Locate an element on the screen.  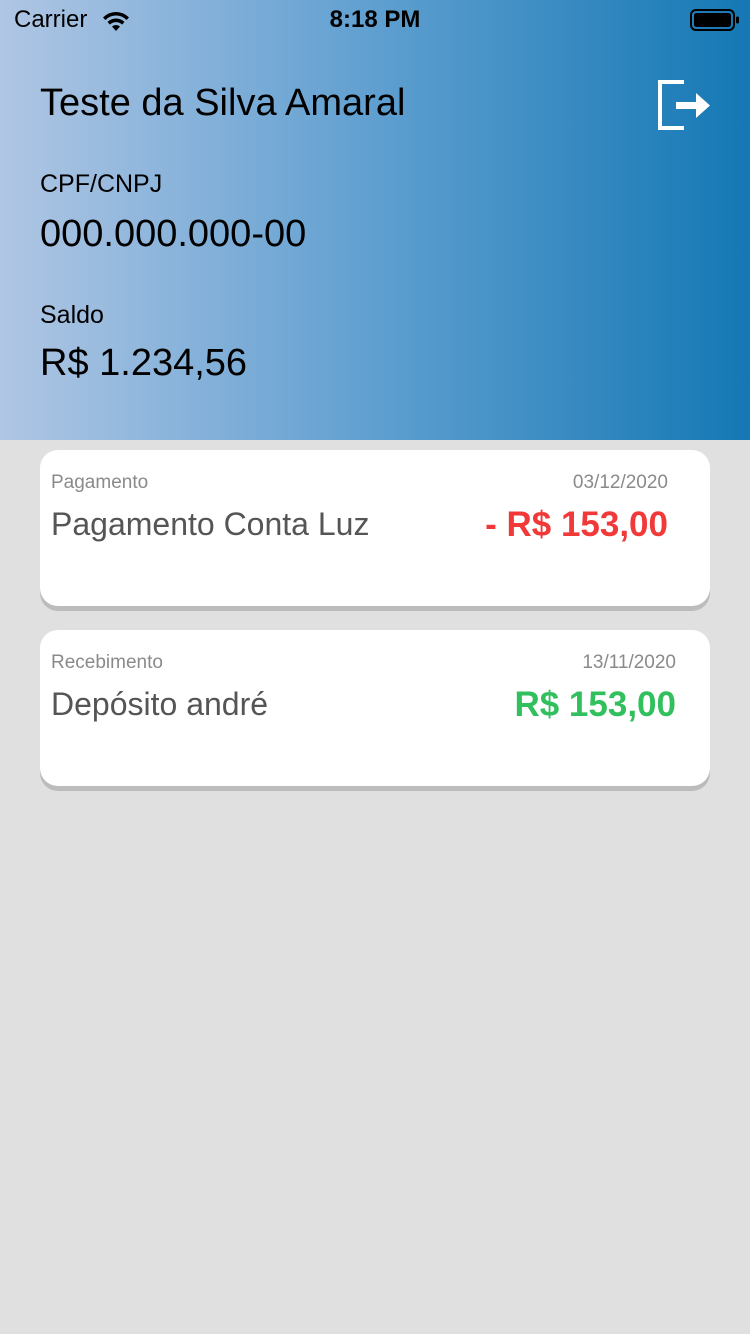
transaction-type: Pagamento is located at coordinates (100, 482).